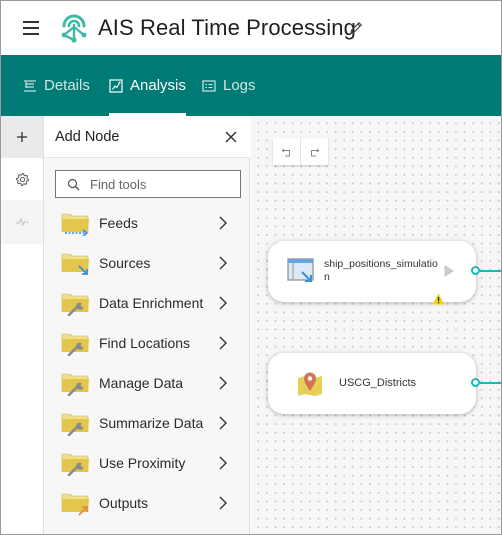 Image resolution: width=502 pixels, height=535 pixels. Describe the element at coordinates (356, 28) in the screenshot. I see `pencil-icon` at that location.